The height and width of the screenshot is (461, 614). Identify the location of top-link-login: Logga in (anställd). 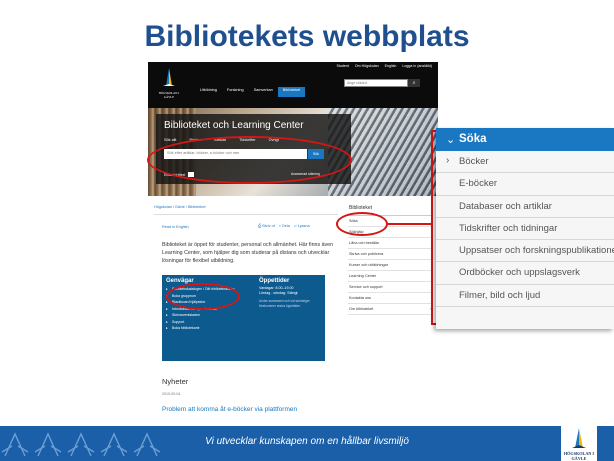
(417, 66).